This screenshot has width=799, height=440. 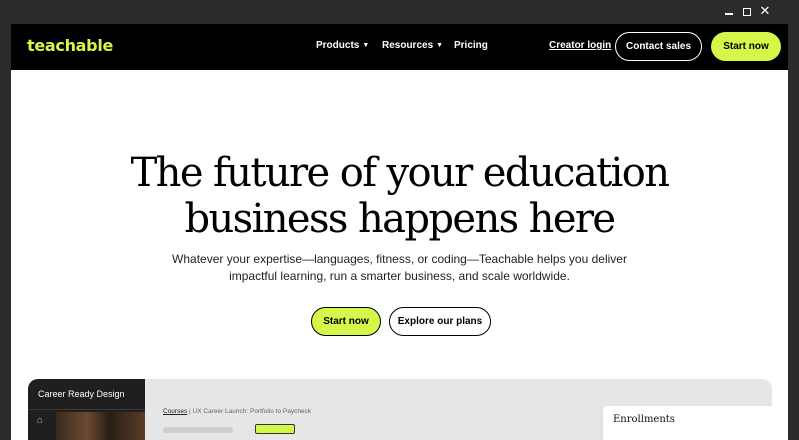 I want to click on preview-sidebar: Career Ready Design ⌂, so click(x=86, y=409).